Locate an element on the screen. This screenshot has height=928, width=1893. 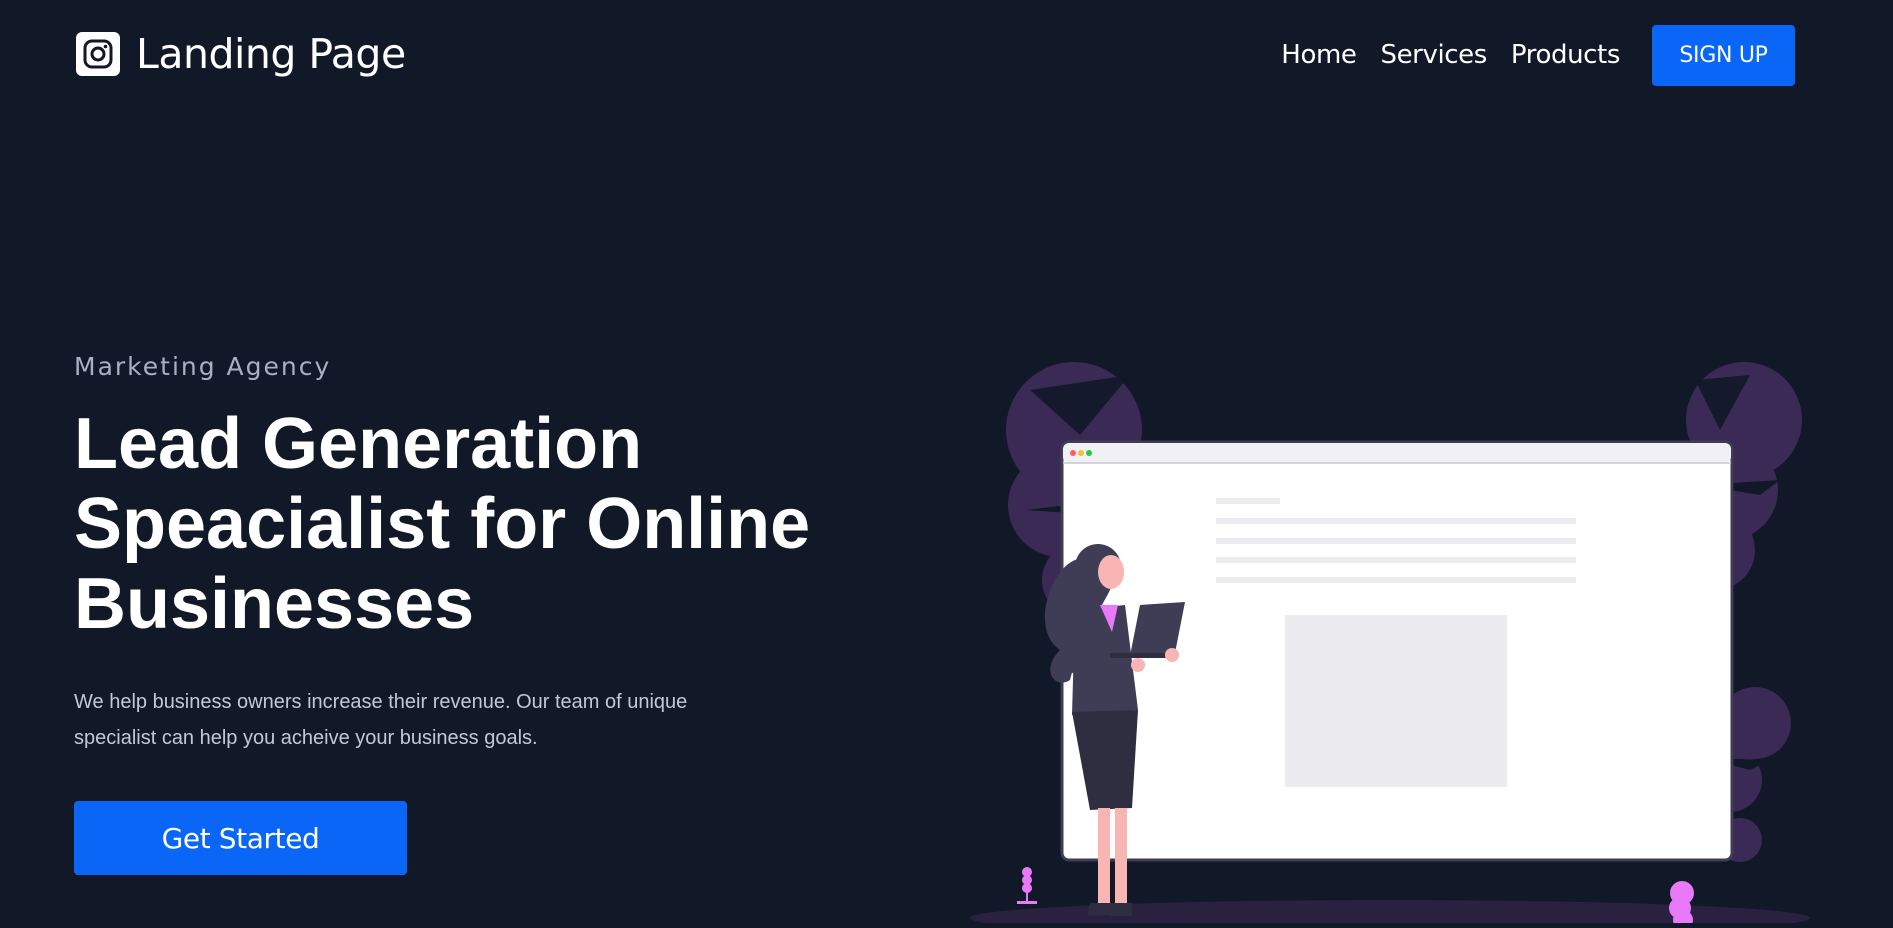
brand-link: Landing Page is located at coordinates (241, 54).